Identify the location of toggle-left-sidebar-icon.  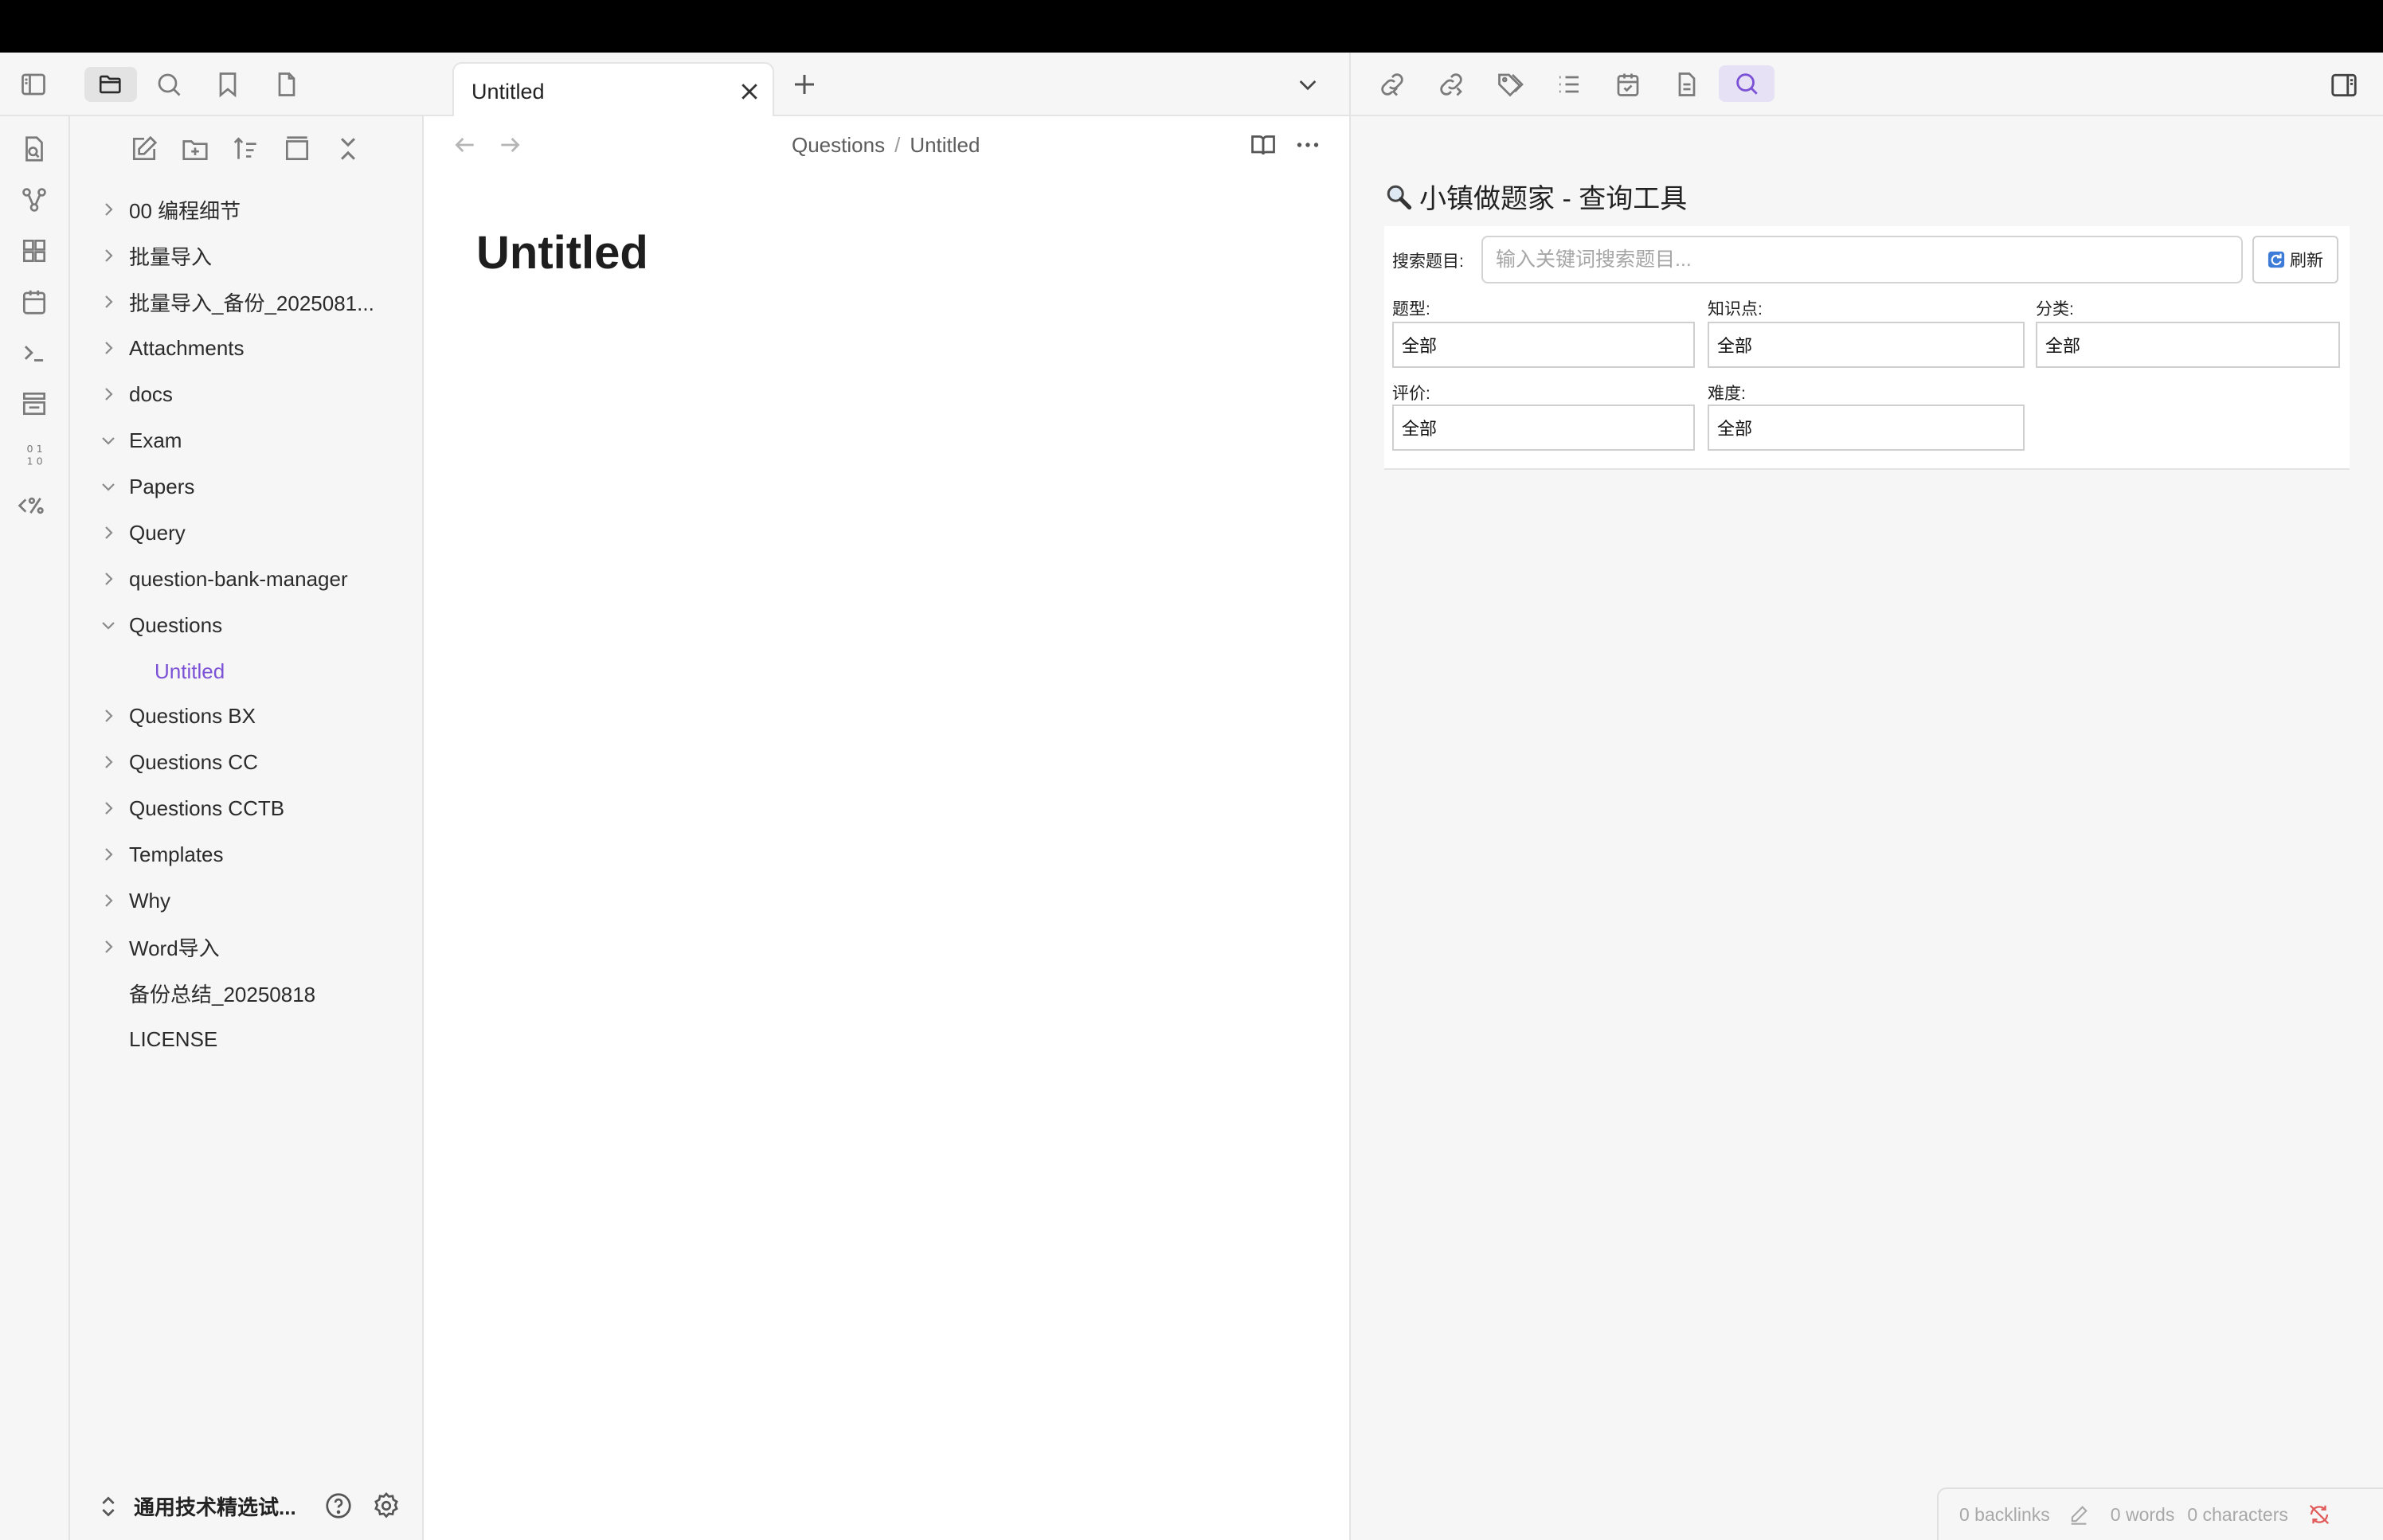
(33, 84).